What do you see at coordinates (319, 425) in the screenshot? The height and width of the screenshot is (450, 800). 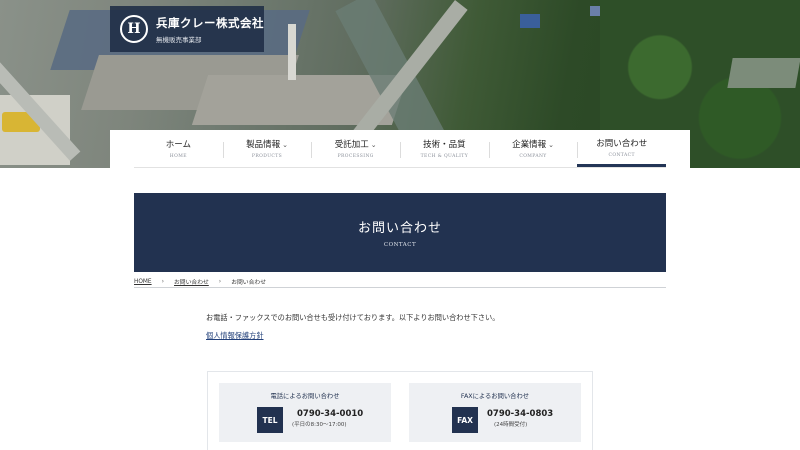 I see `tel-hours-note: (平日の8:30〜17:00)` at bounding box center [319, 425].